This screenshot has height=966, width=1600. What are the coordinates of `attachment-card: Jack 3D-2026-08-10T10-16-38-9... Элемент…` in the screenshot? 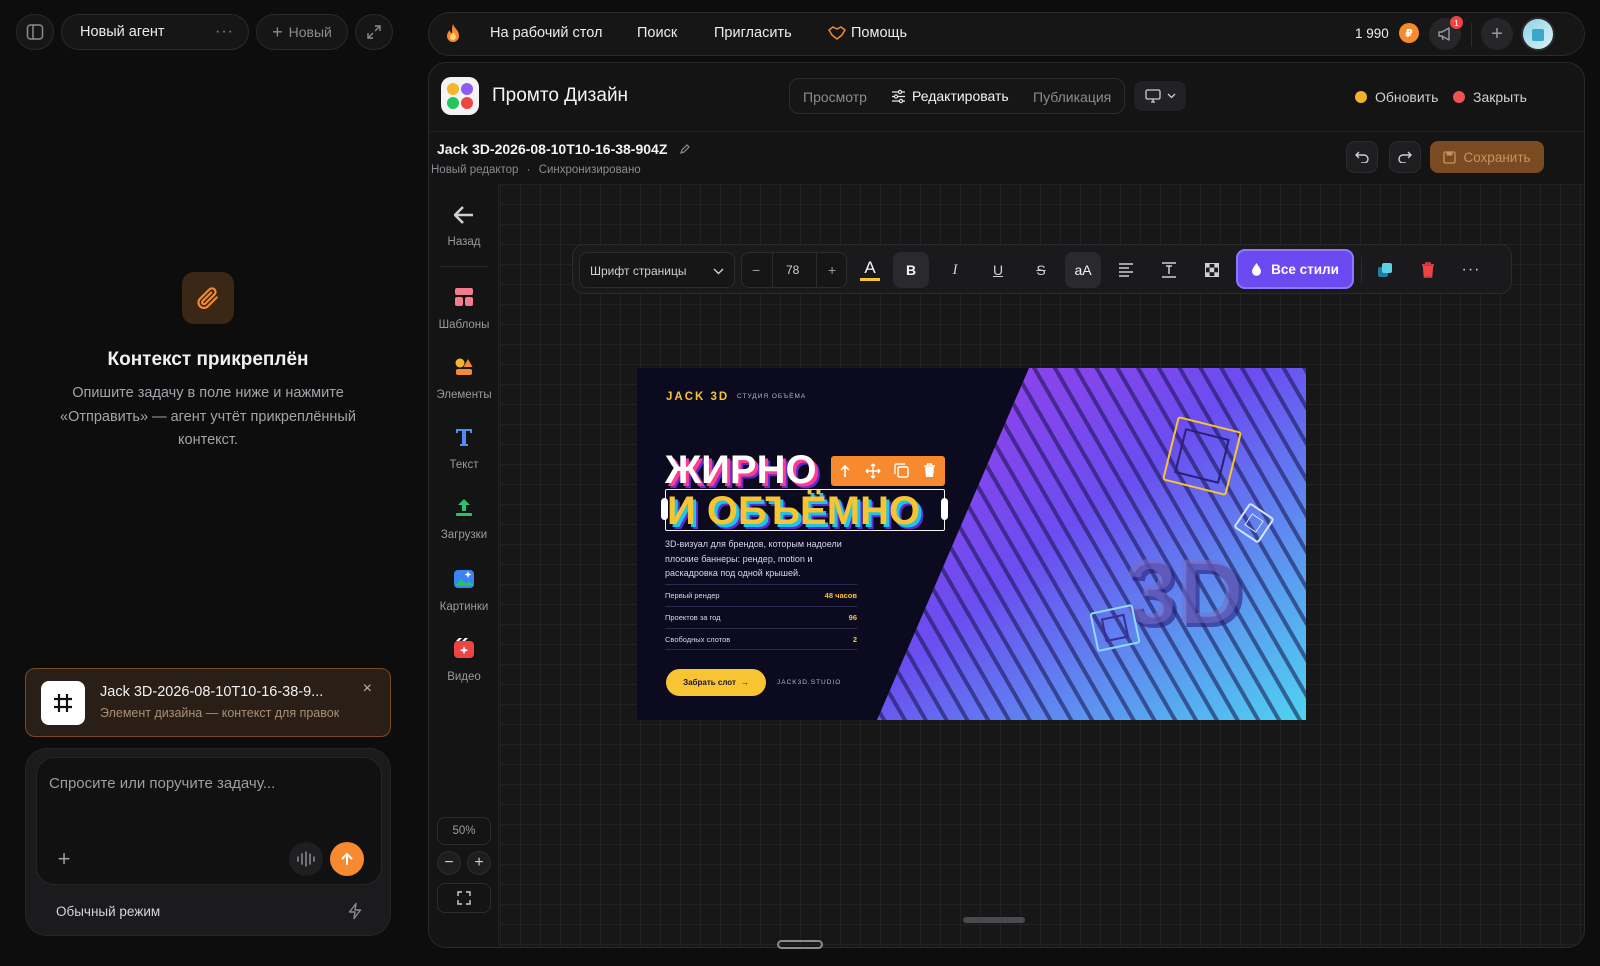 It's located at (208, 702).